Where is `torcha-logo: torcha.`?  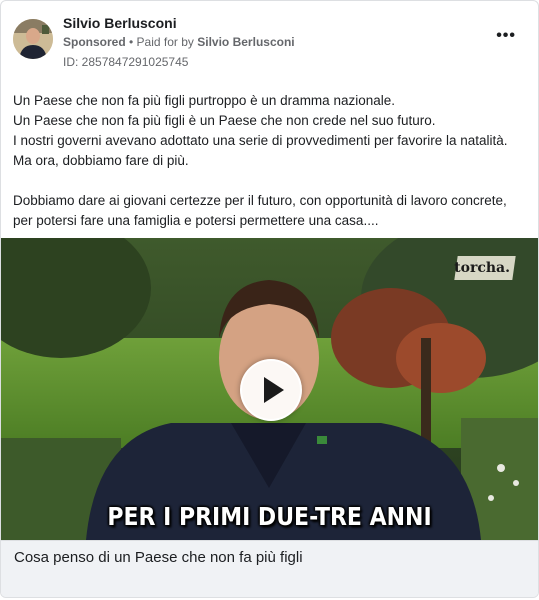 torcha-logo: torcha. is located at coordinates (482, 268).